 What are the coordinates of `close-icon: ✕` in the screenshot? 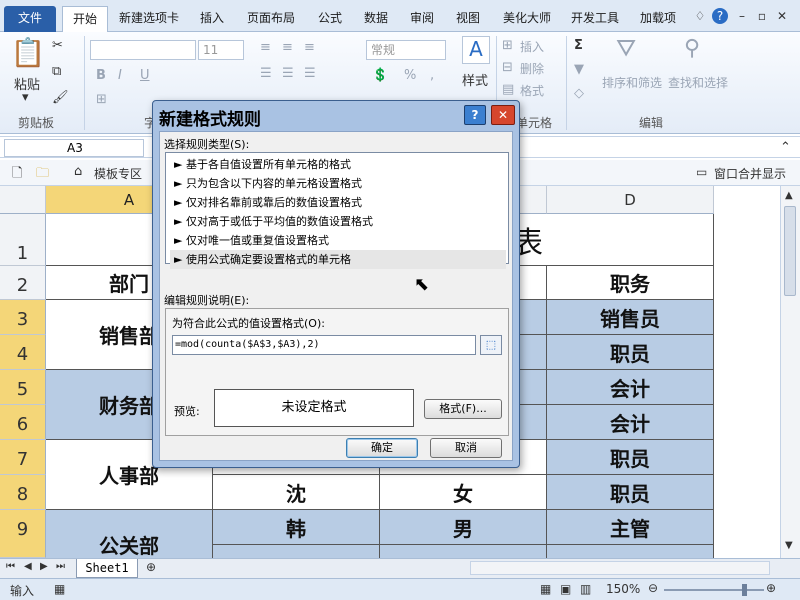 It's located at (503, 115).